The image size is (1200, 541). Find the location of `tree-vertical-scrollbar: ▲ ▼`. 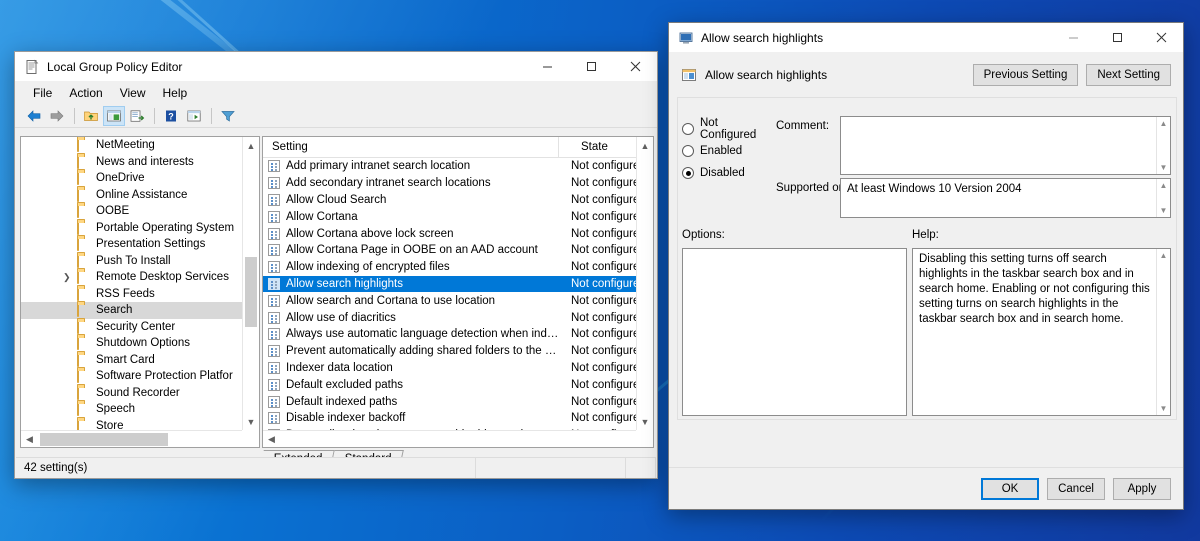

tree-vertical-scrollbar: ▲ ▼ is located at coordinates (250, 283).